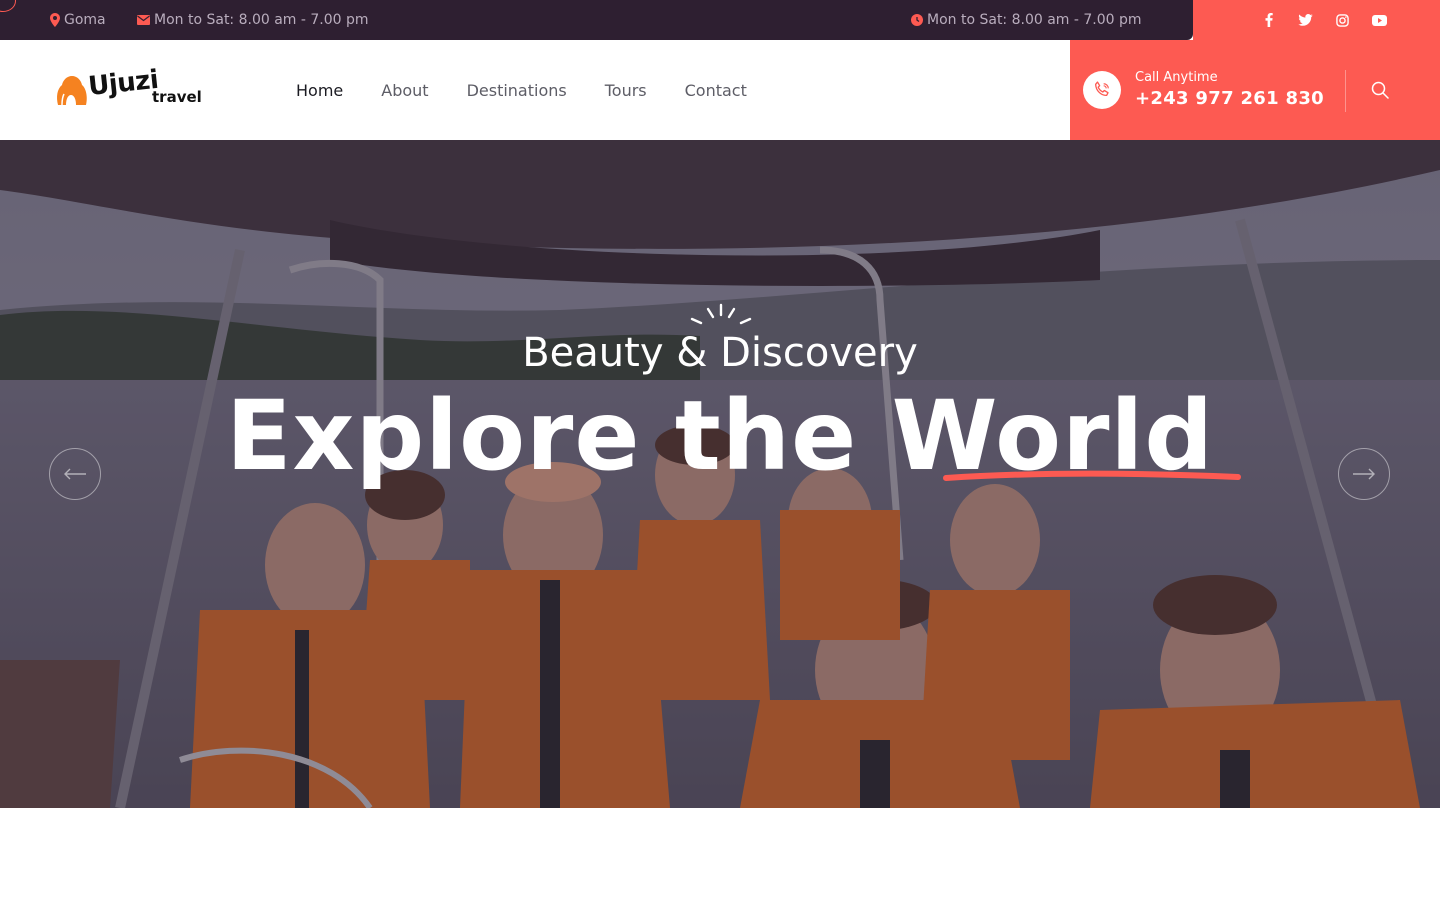  Describe the element at coordinates (1176, 77) in the screenshot. I see `call-label: Call Anytime` at that location.